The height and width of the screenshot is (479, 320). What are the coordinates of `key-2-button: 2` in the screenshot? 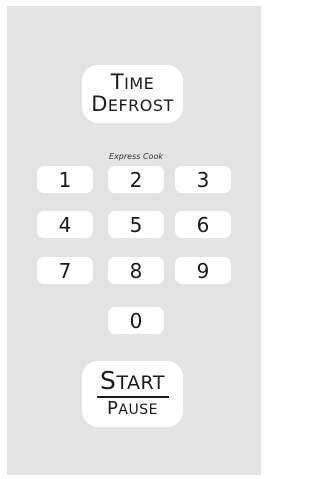 It's located at (136, 179).